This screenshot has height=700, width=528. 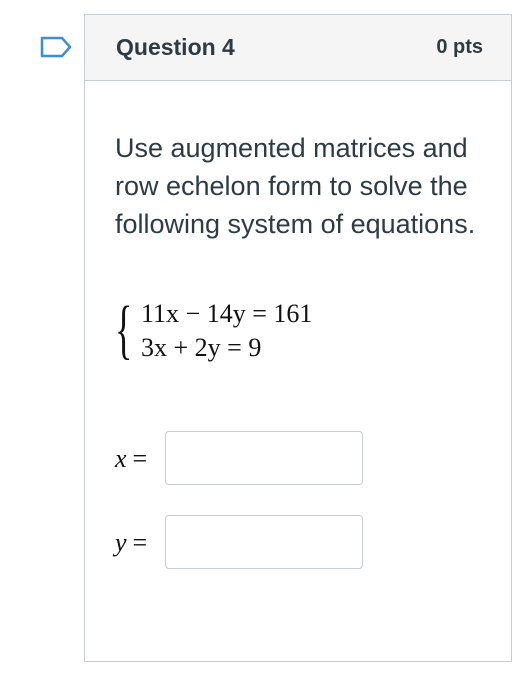 I want to click on y-var: y, so click(x=121, y=542).